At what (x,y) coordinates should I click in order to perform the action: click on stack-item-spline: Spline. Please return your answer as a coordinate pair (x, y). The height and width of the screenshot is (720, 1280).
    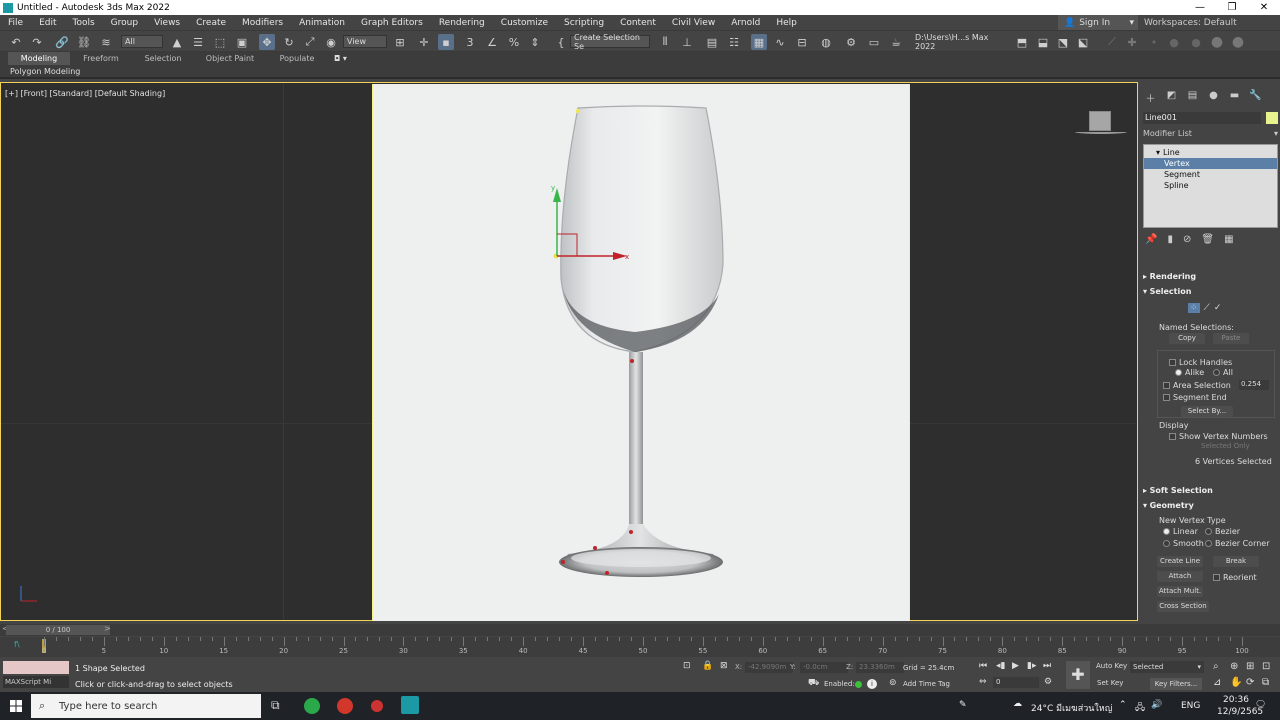
    Looking at the image, I should click on (1210, 185).